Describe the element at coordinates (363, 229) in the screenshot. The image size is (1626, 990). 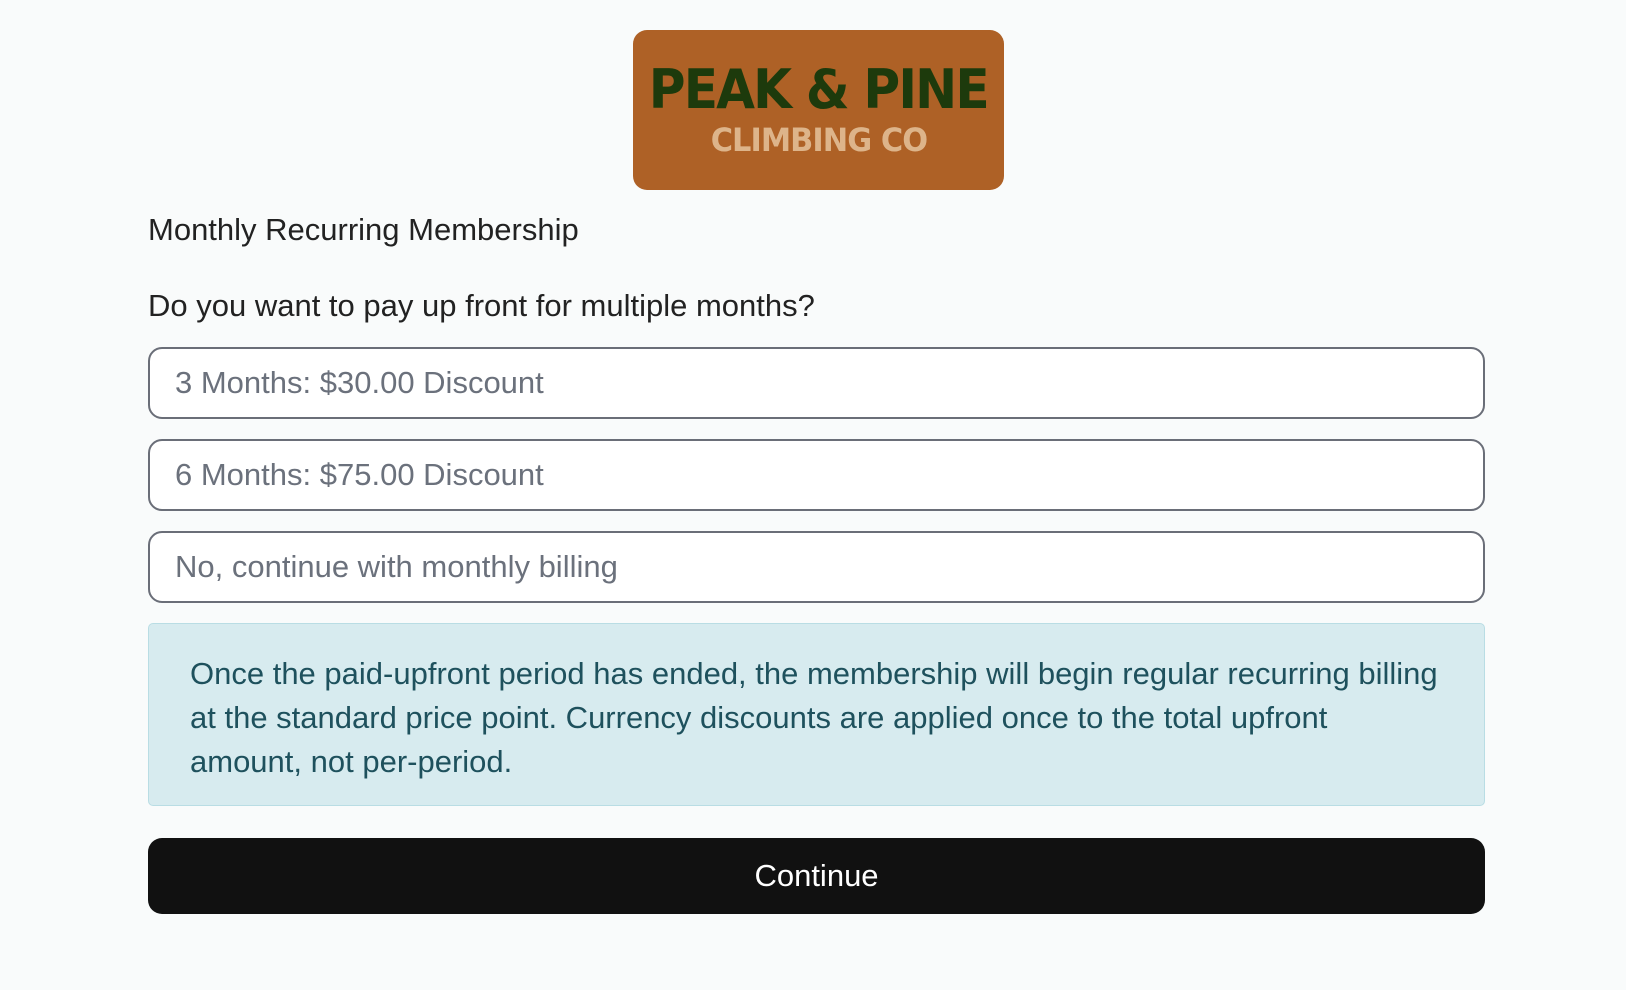
I see `membership-title: Monthly Recurring Membership` at that location.